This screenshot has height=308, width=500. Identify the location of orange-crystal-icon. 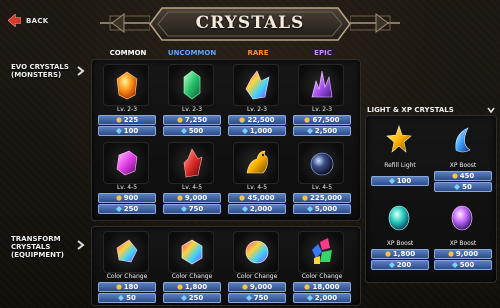
(127, 85).